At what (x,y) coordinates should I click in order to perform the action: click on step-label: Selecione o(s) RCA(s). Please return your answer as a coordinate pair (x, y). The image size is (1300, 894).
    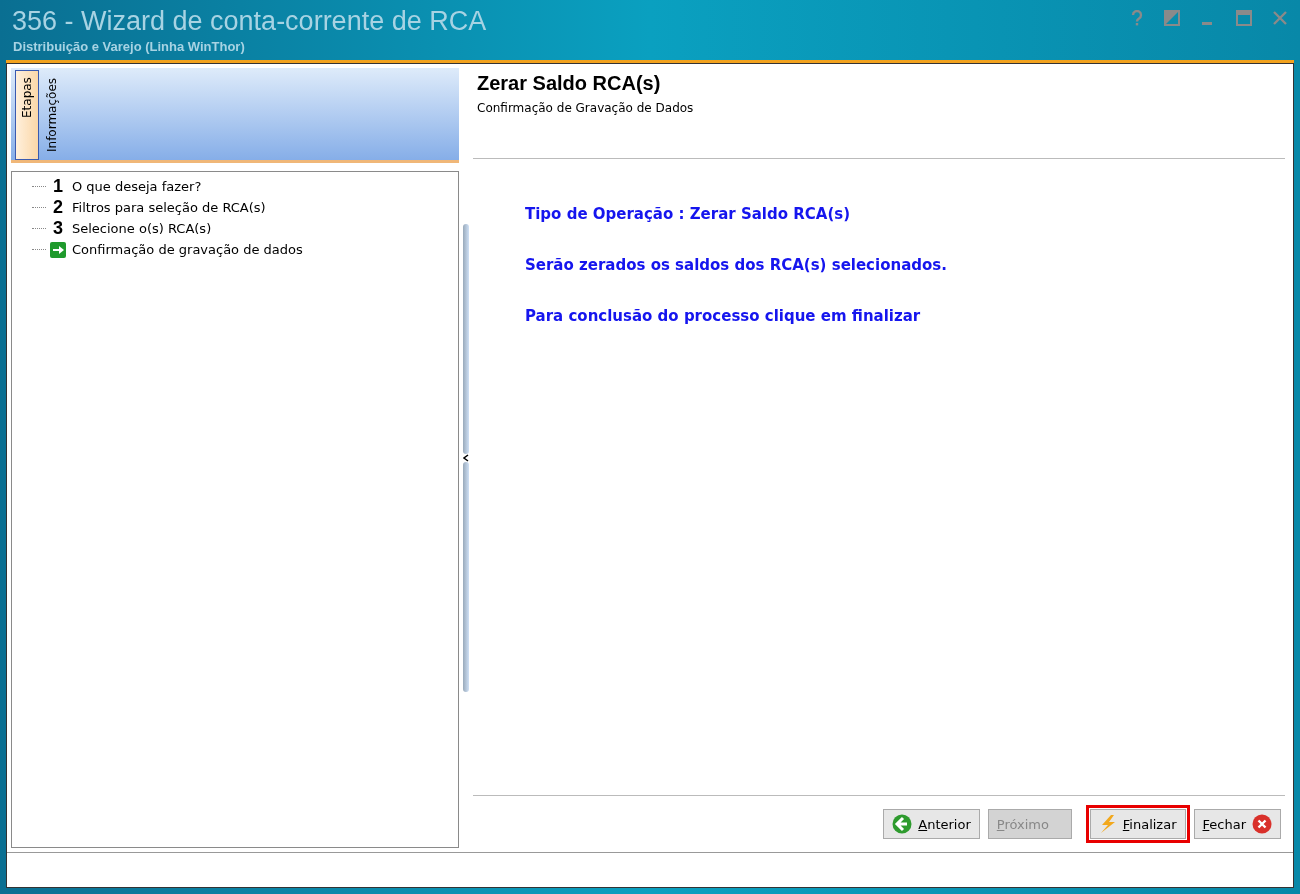
    Looking at the image, I should click on (142, 228).